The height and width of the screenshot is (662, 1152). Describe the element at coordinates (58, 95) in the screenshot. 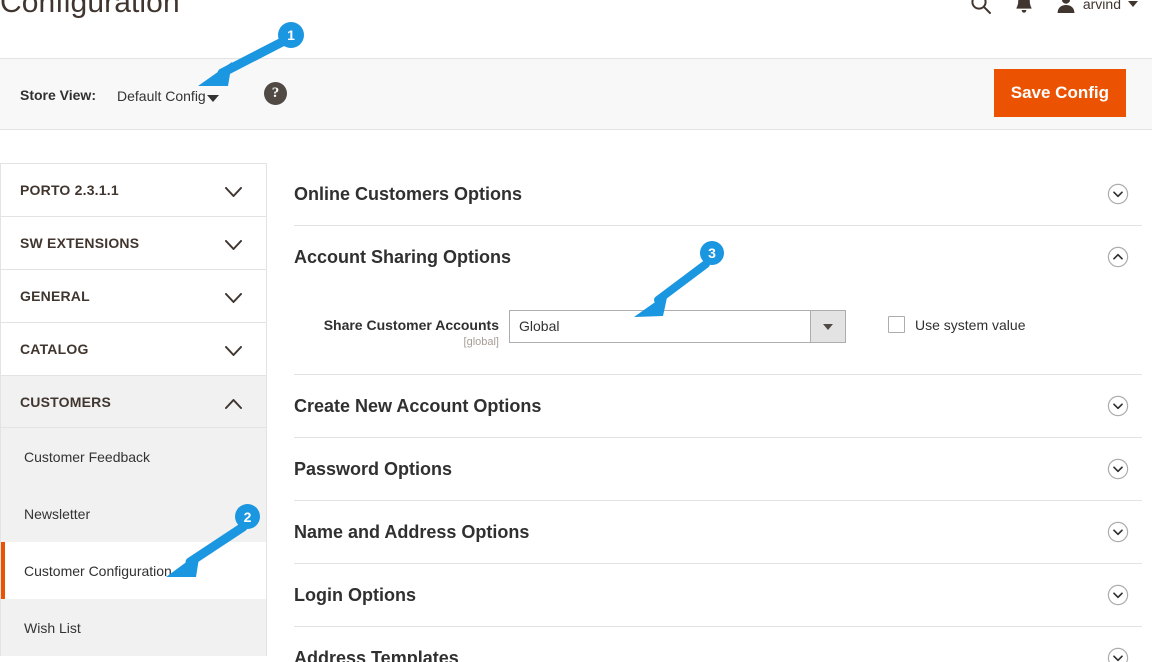

I see `store-view-label: Store View:` at that location.